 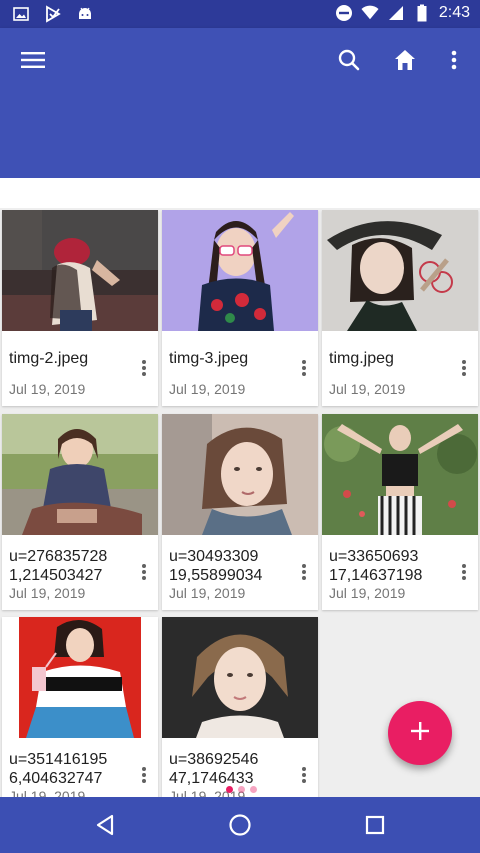 I want to click on file-title: u=38692546 47,1746433, so click(x=214, y=769).